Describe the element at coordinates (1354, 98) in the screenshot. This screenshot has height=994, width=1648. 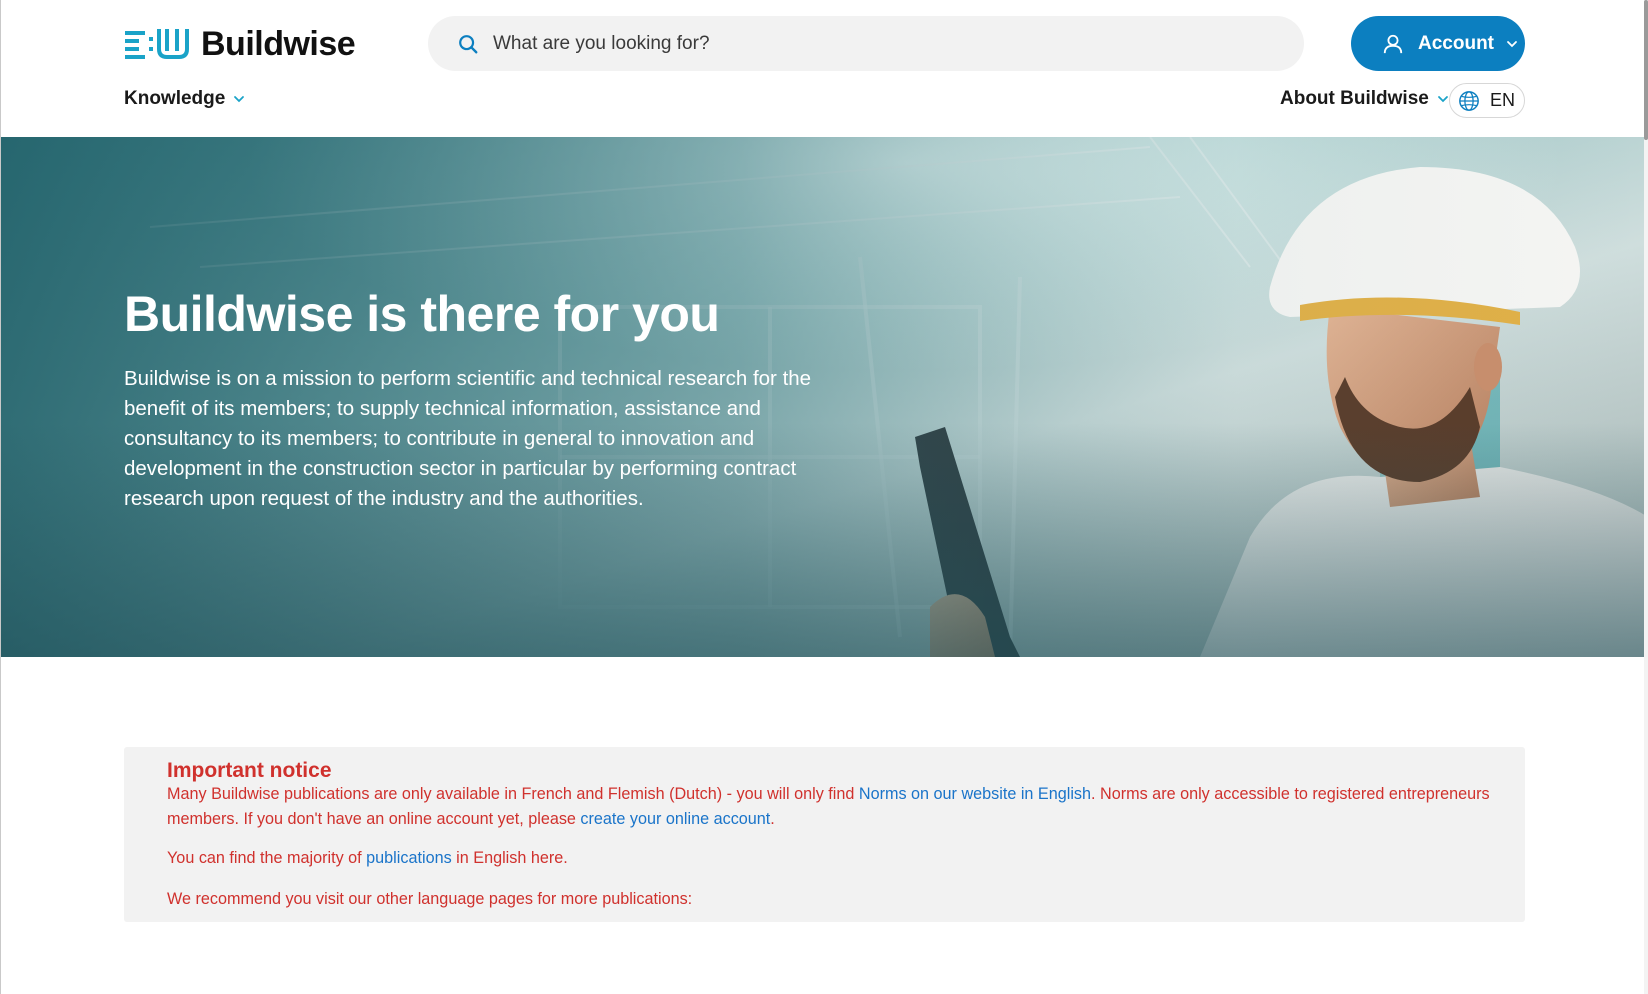
I see `nav-about-label: About Buildwise` at that location.